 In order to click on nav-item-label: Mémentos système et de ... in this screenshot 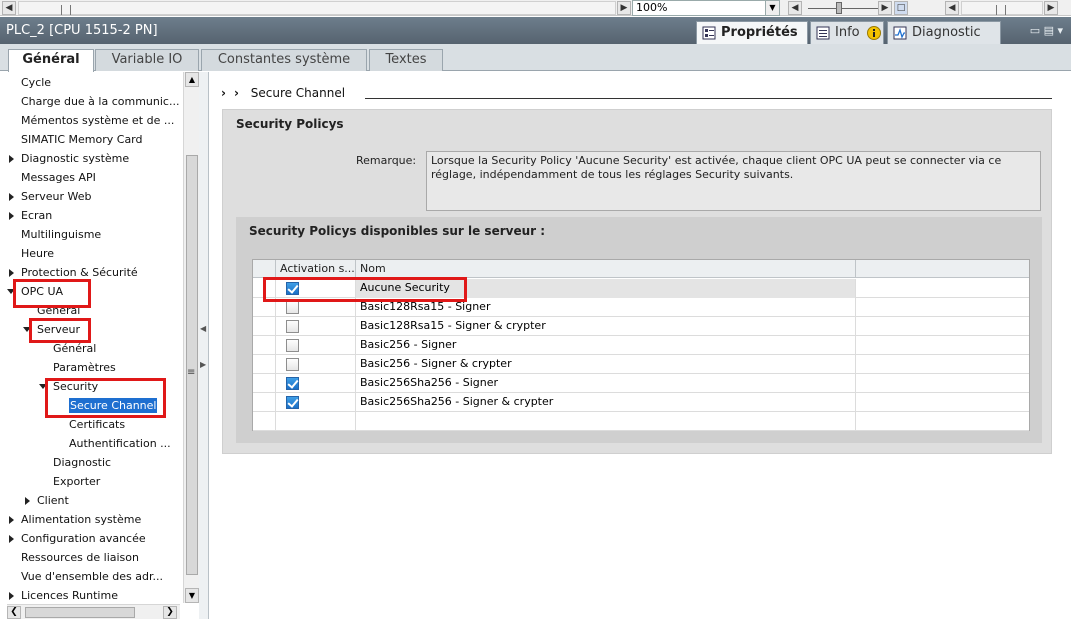, I will do `click(98, 120)`.